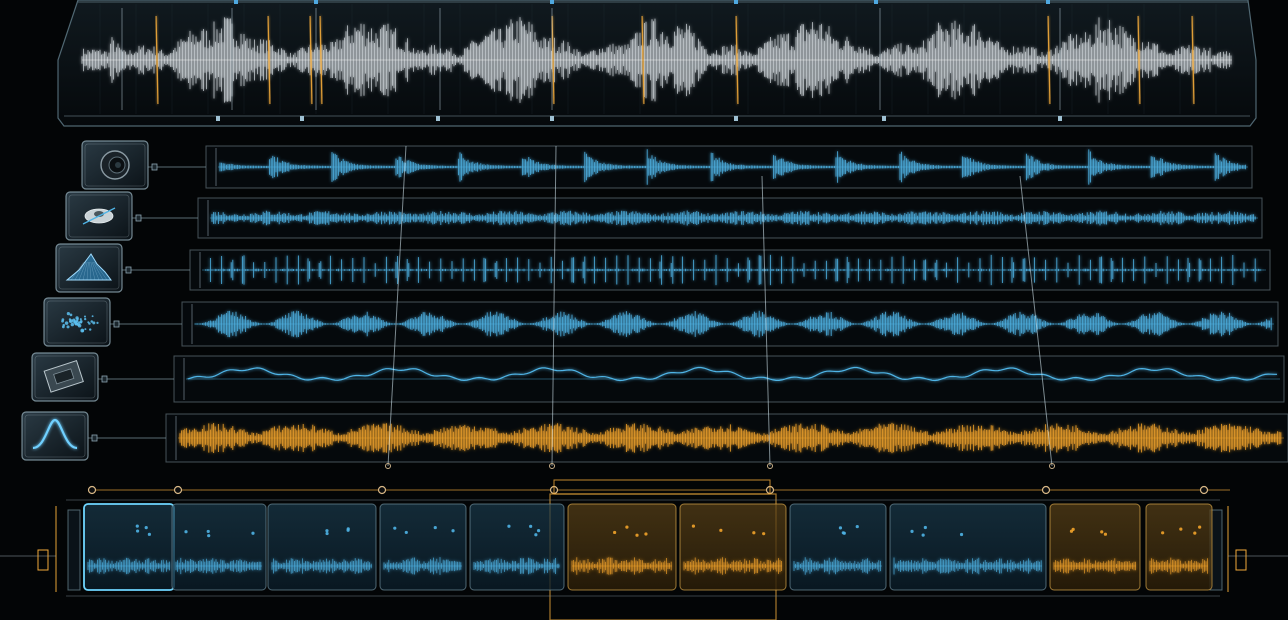 Image resolution: width=1288 pixels, height=620 pixels. I want to click on right-handle, so click(1241, 560).